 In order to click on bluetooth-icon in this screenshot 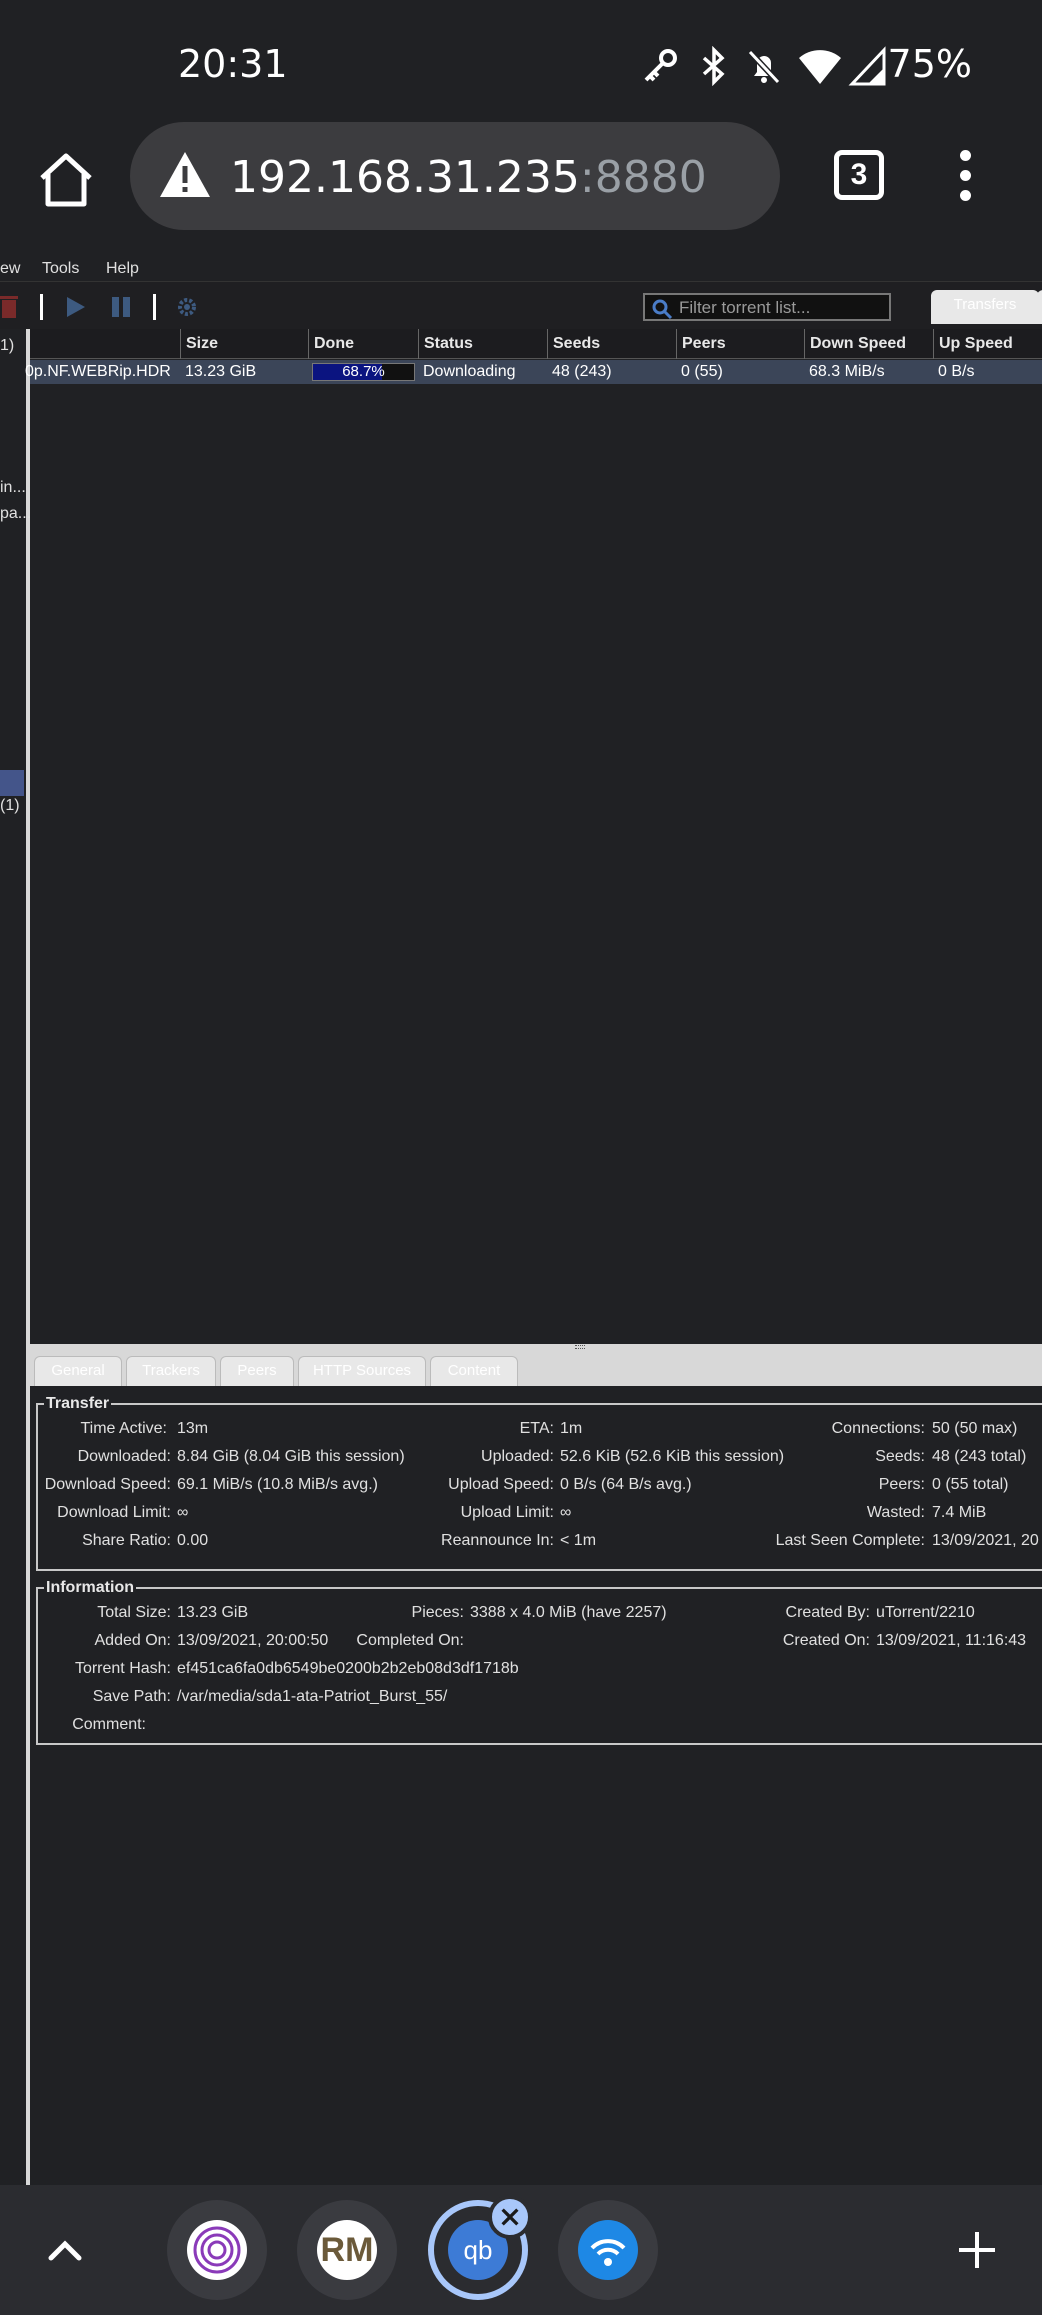, I will do `click(713, 66)`.